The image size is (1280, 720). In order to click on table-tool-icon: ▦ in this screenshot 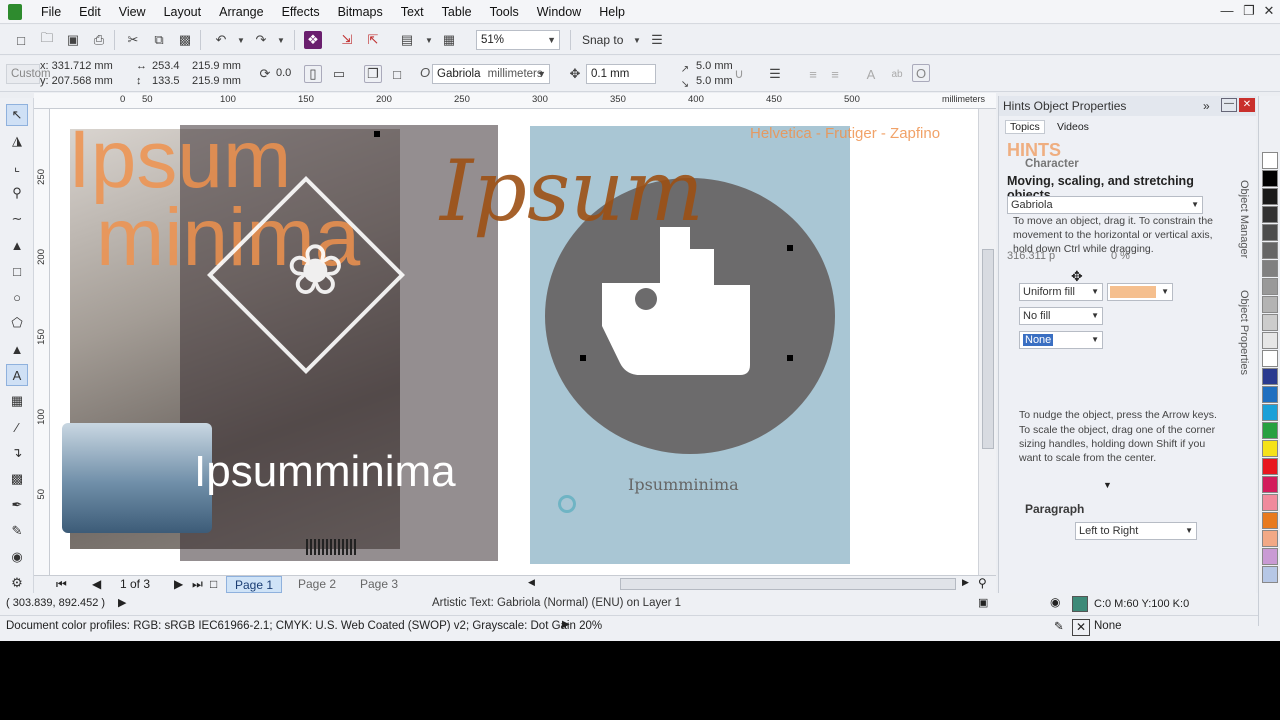, I will do `click(17, 401)`.